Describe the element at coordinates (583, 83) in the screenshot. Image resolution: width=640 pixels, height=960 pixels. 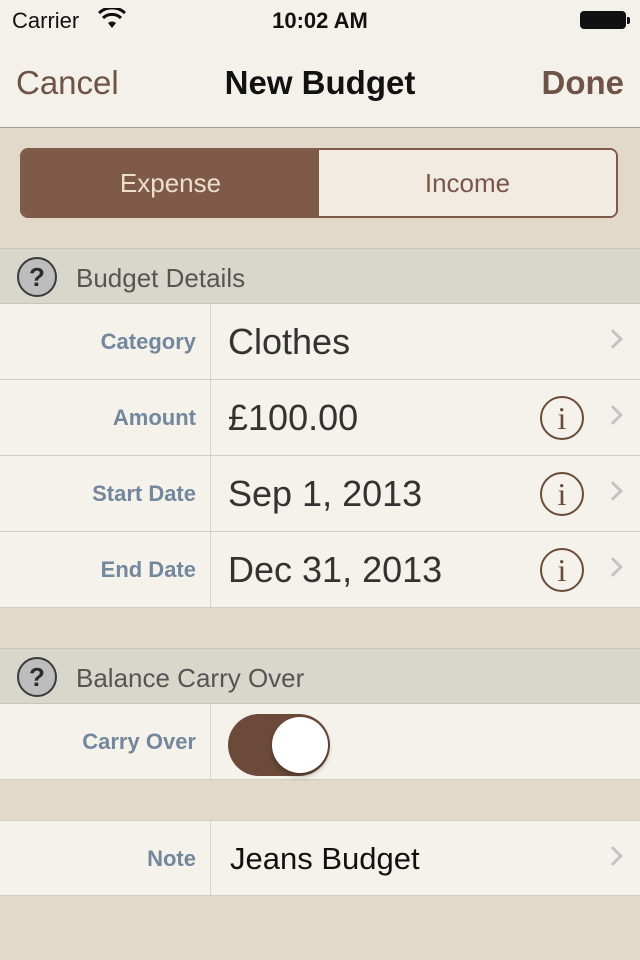
I see `done-button: Done` at that location.